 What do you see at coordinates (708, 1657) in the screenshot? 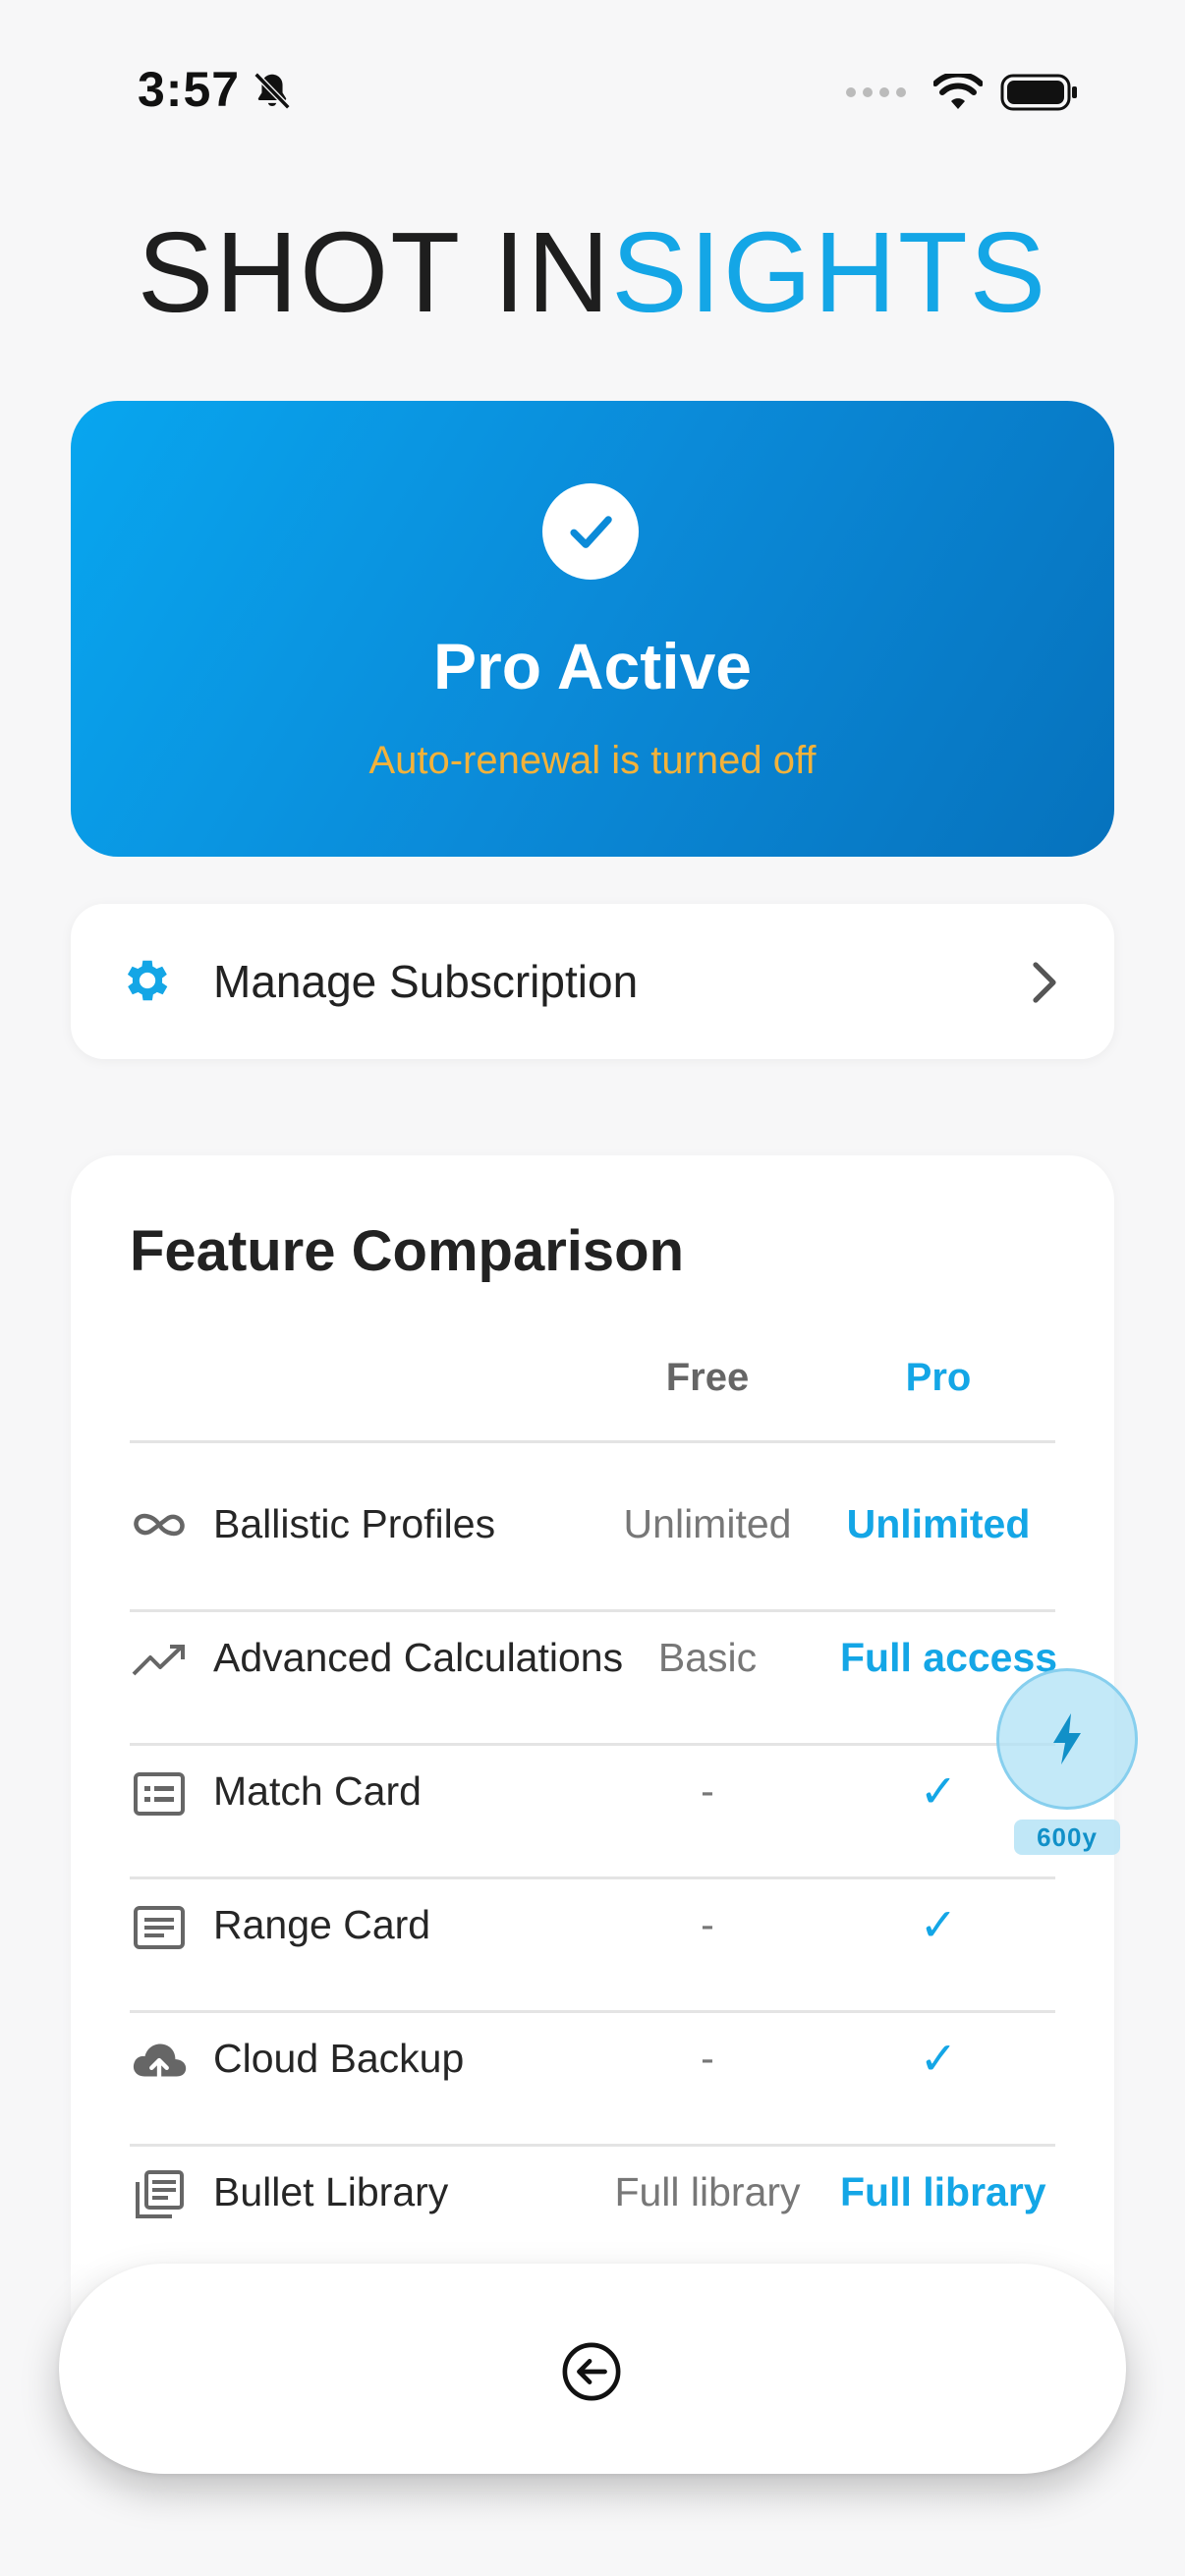
I see `free-value: Basic` at bounding box center [708, 1657].